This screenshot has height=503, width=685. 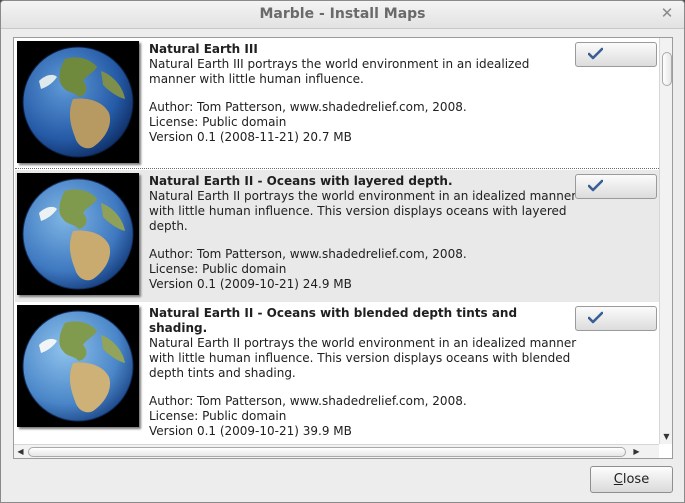 What do you see at coordinates (636, 452) in the screenshot?
I see `scroll-right-arrow-icon: ▶` at bounding box center [636, 452].